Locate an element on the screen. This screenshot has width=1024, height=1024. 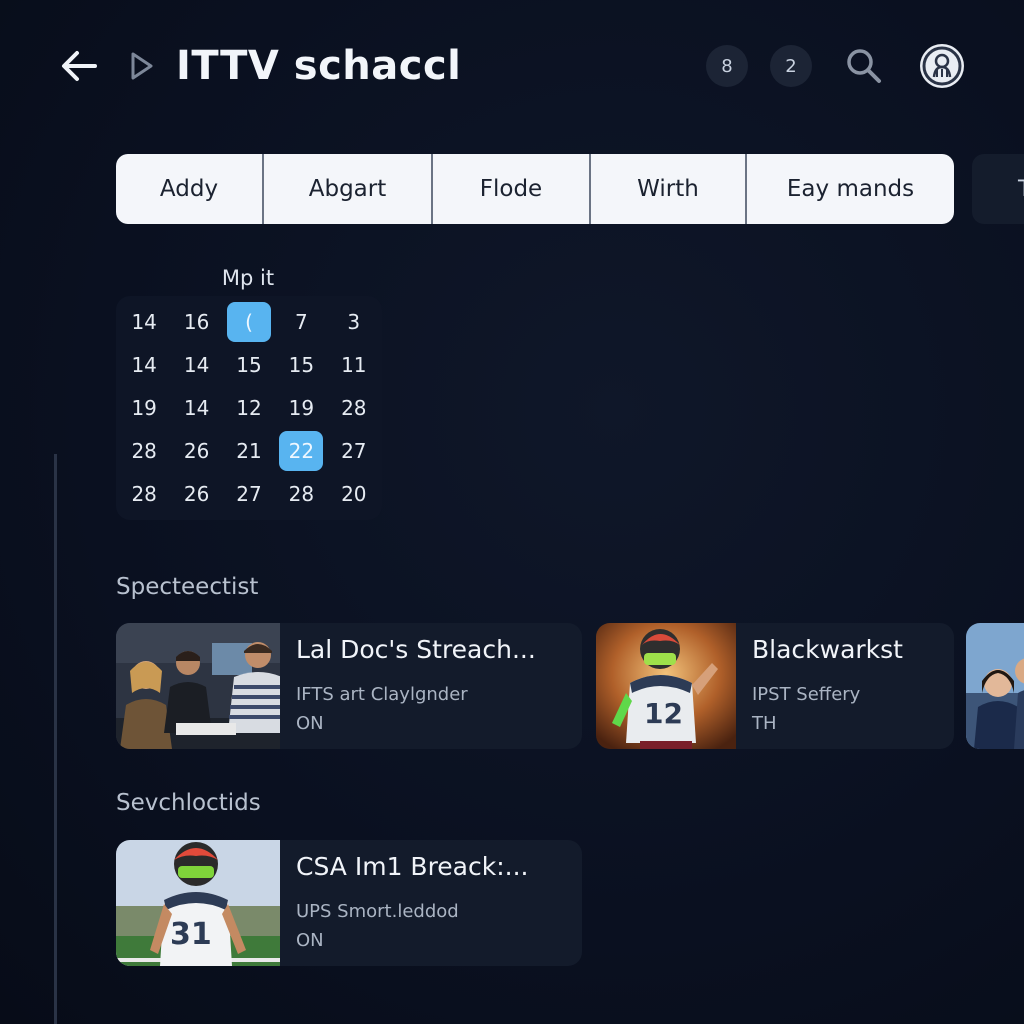
thumbnail-people-portrait is located at coordinates (995, 686).